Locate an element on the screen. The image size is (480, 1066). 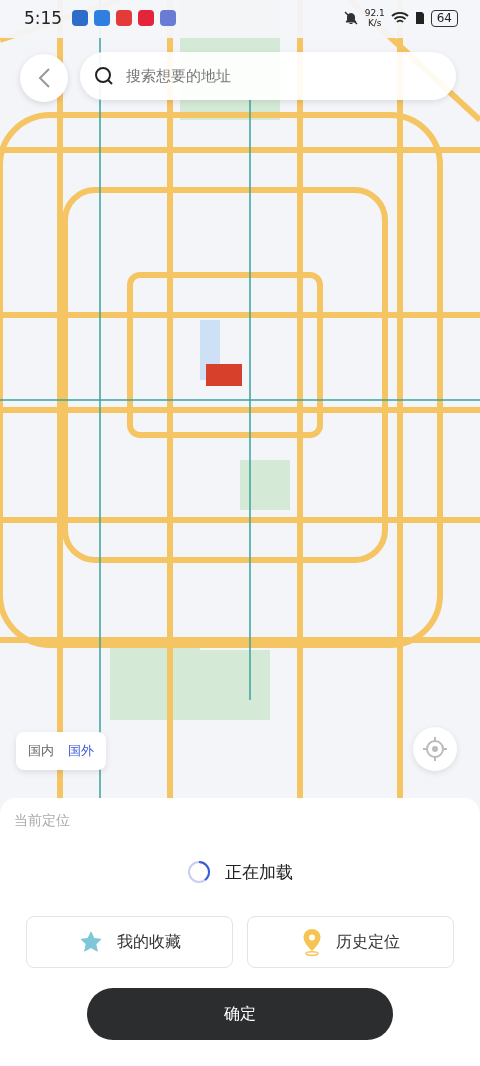
network-speed: 92.1 K/s is located at coordinates (374, 18).